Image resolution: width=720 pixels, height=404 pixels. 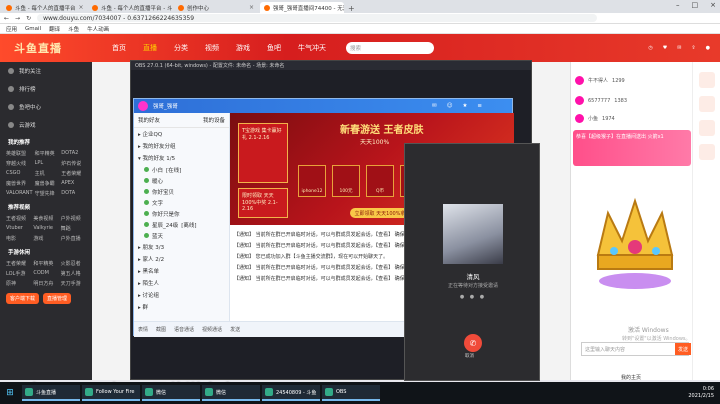 What do you see at coordinates (23, 298) in the screenshot?
I see `download-client-button: 客户端下载` at bounding box center [23, 298].